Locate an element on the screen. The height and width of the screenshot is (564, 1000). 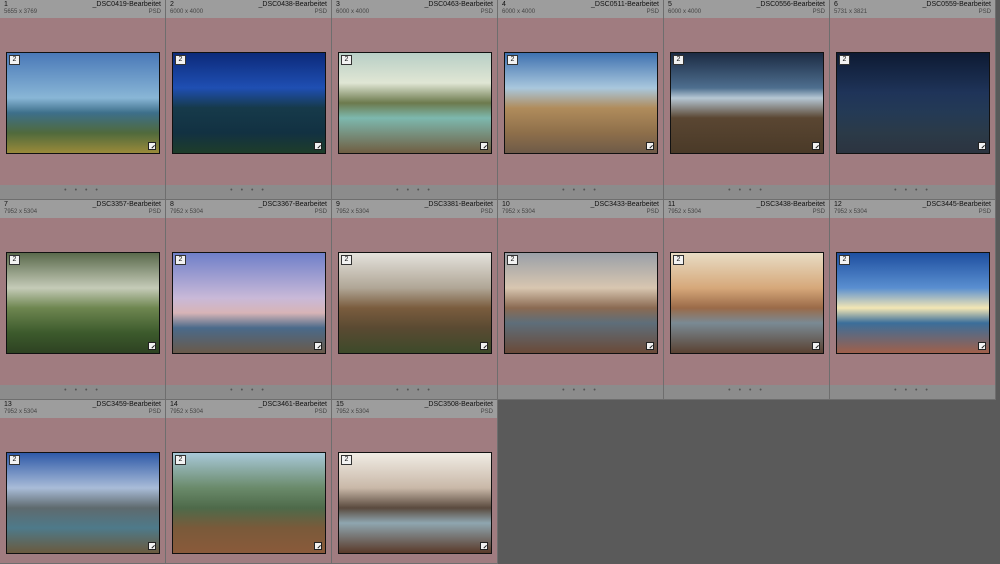
cell-index: 1 is located at coordinates (6, 4).